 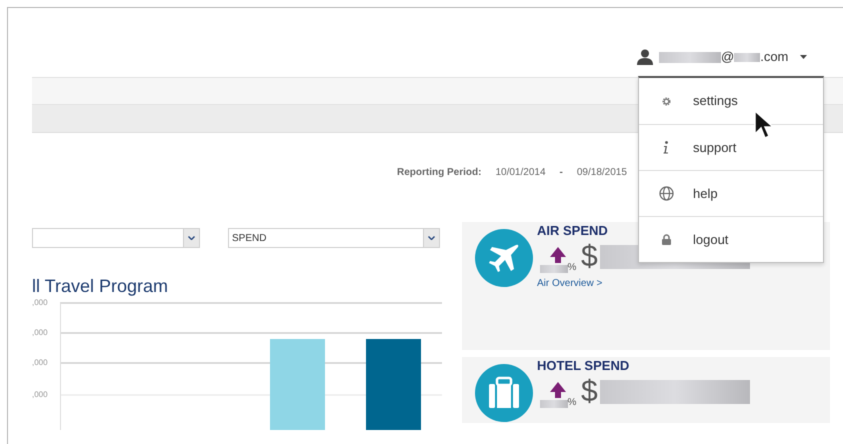 What do you see at coordinates (804, 57) in the screenshot?
I see `caret-icon` at bounding box center [804, 57].